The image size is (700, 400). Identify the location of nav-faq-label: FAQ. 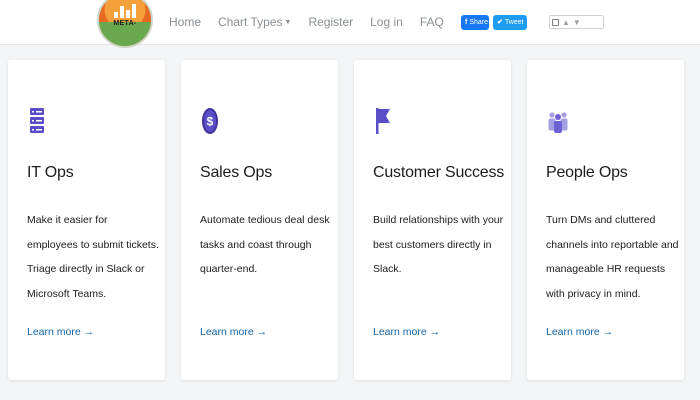
(431, 22).